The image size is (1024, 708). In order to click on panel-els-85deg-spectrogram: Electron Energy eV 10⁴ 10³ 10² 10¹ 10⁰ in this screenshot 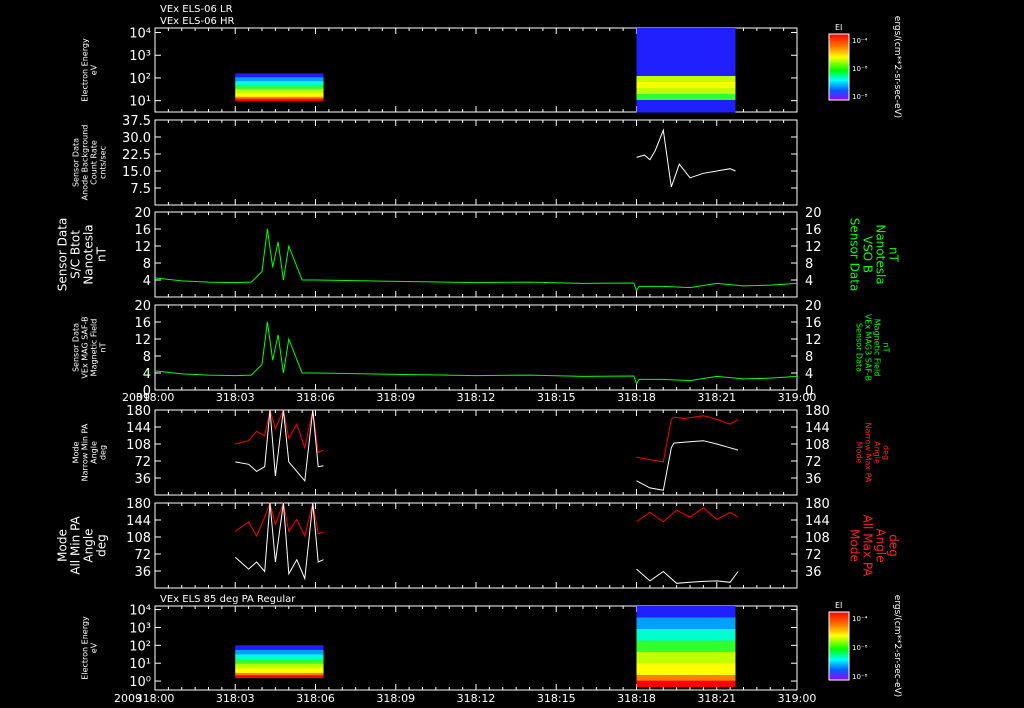, I will do `click(439, 647)`.